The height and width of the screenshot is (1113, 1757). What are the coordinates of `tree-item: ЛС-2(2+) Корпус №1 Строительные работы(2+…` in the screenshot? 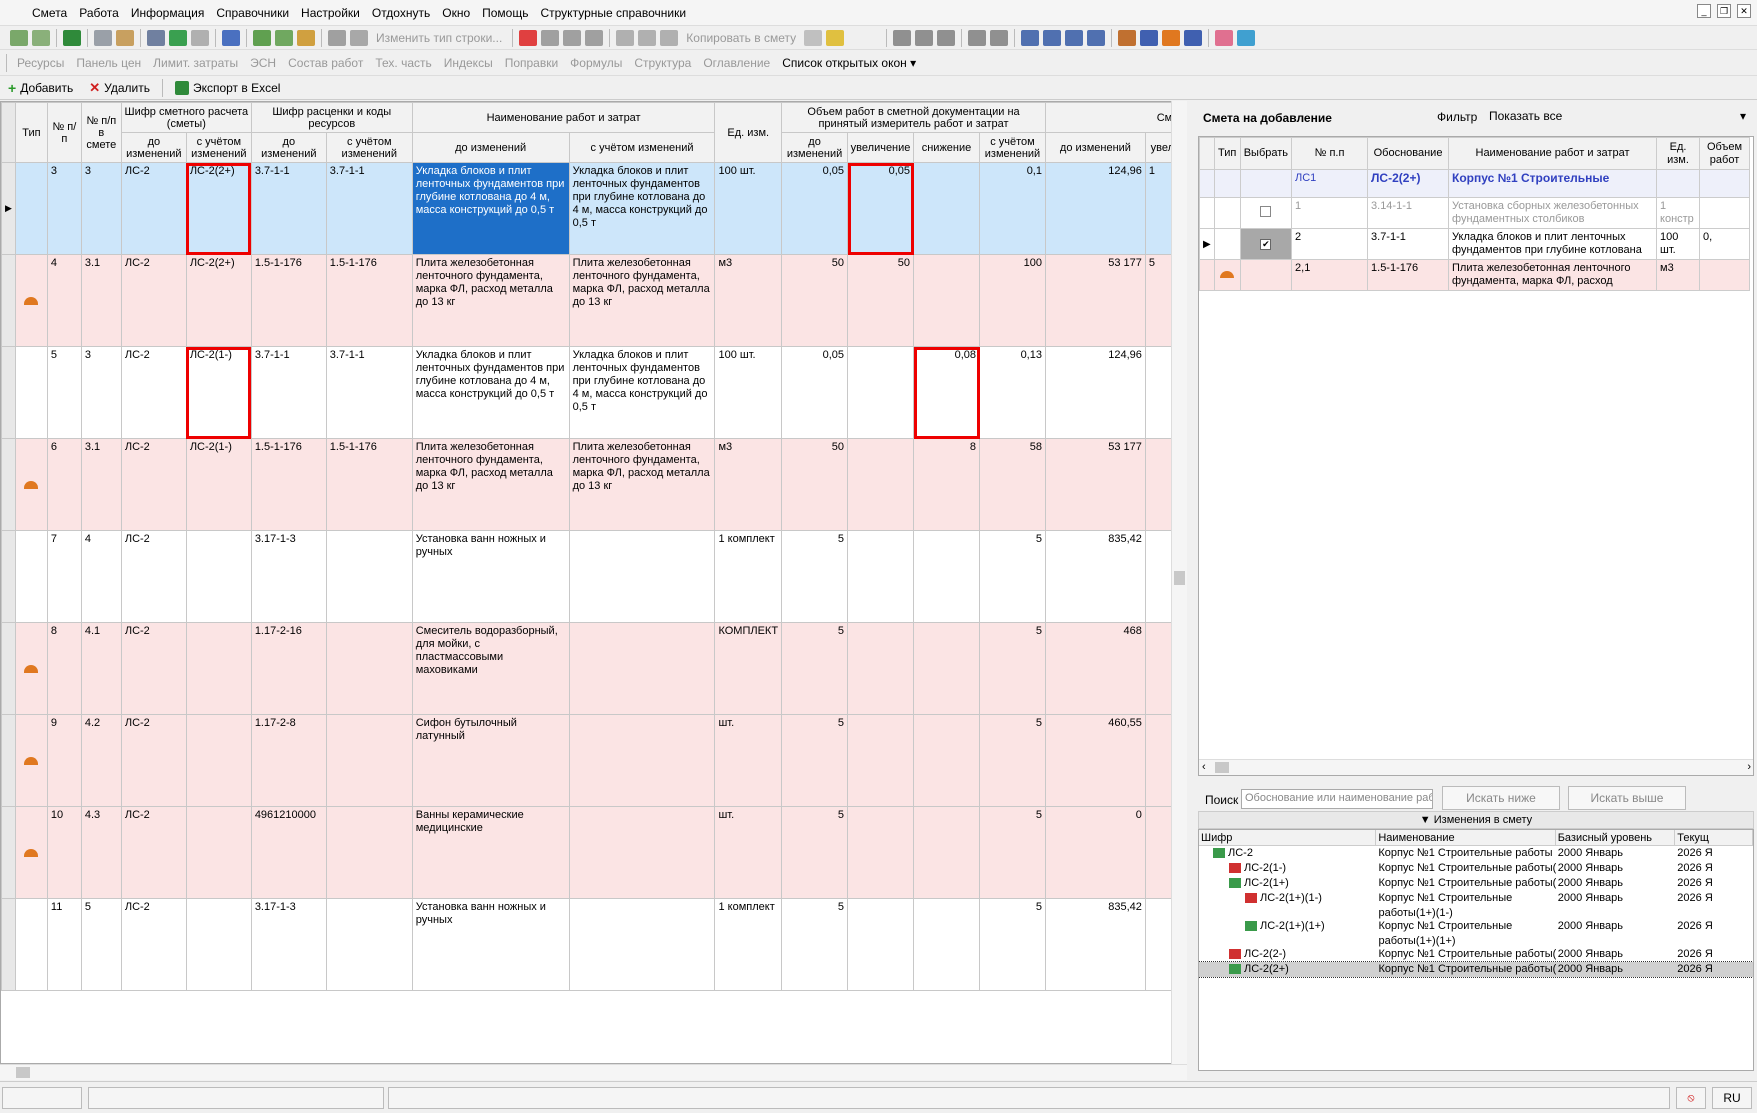 It's located at (1476, 969).